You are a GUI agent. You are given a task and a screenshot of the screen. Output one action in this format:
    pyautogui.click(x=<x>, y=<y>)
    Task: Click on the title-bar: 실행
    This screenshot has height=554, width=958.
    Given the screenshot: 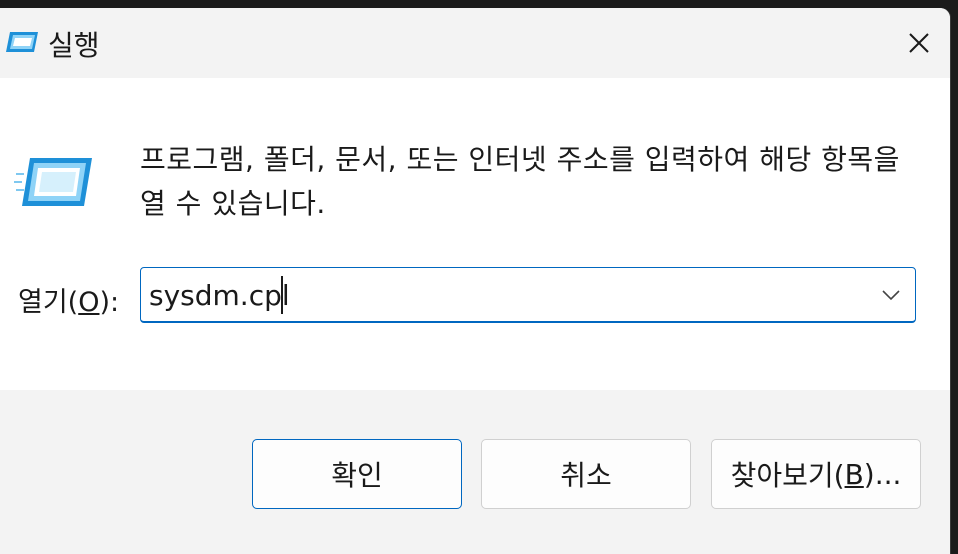 What is the action you would take?
    pyautogui.click(x=475, y=43)
    